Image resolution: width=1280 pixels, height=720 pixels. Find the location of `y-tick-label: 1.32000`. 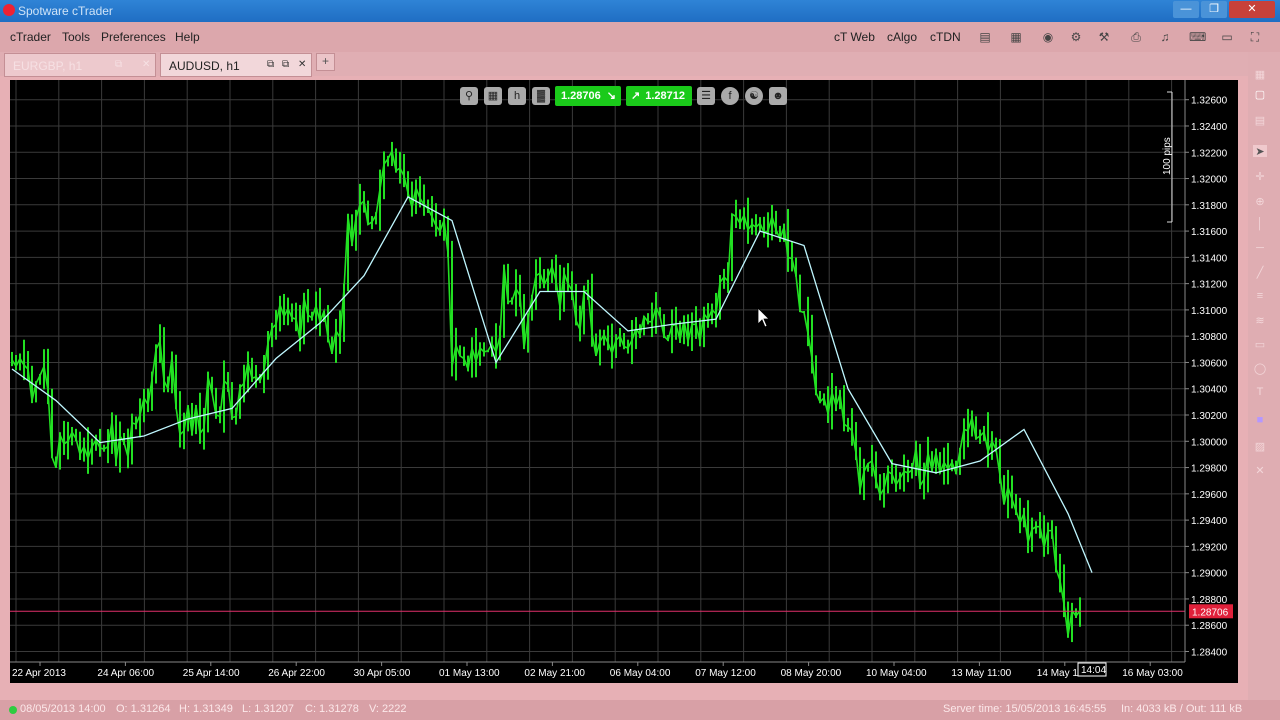

y-tick-label: 1.32000 is located at coordinates (1209, 180).